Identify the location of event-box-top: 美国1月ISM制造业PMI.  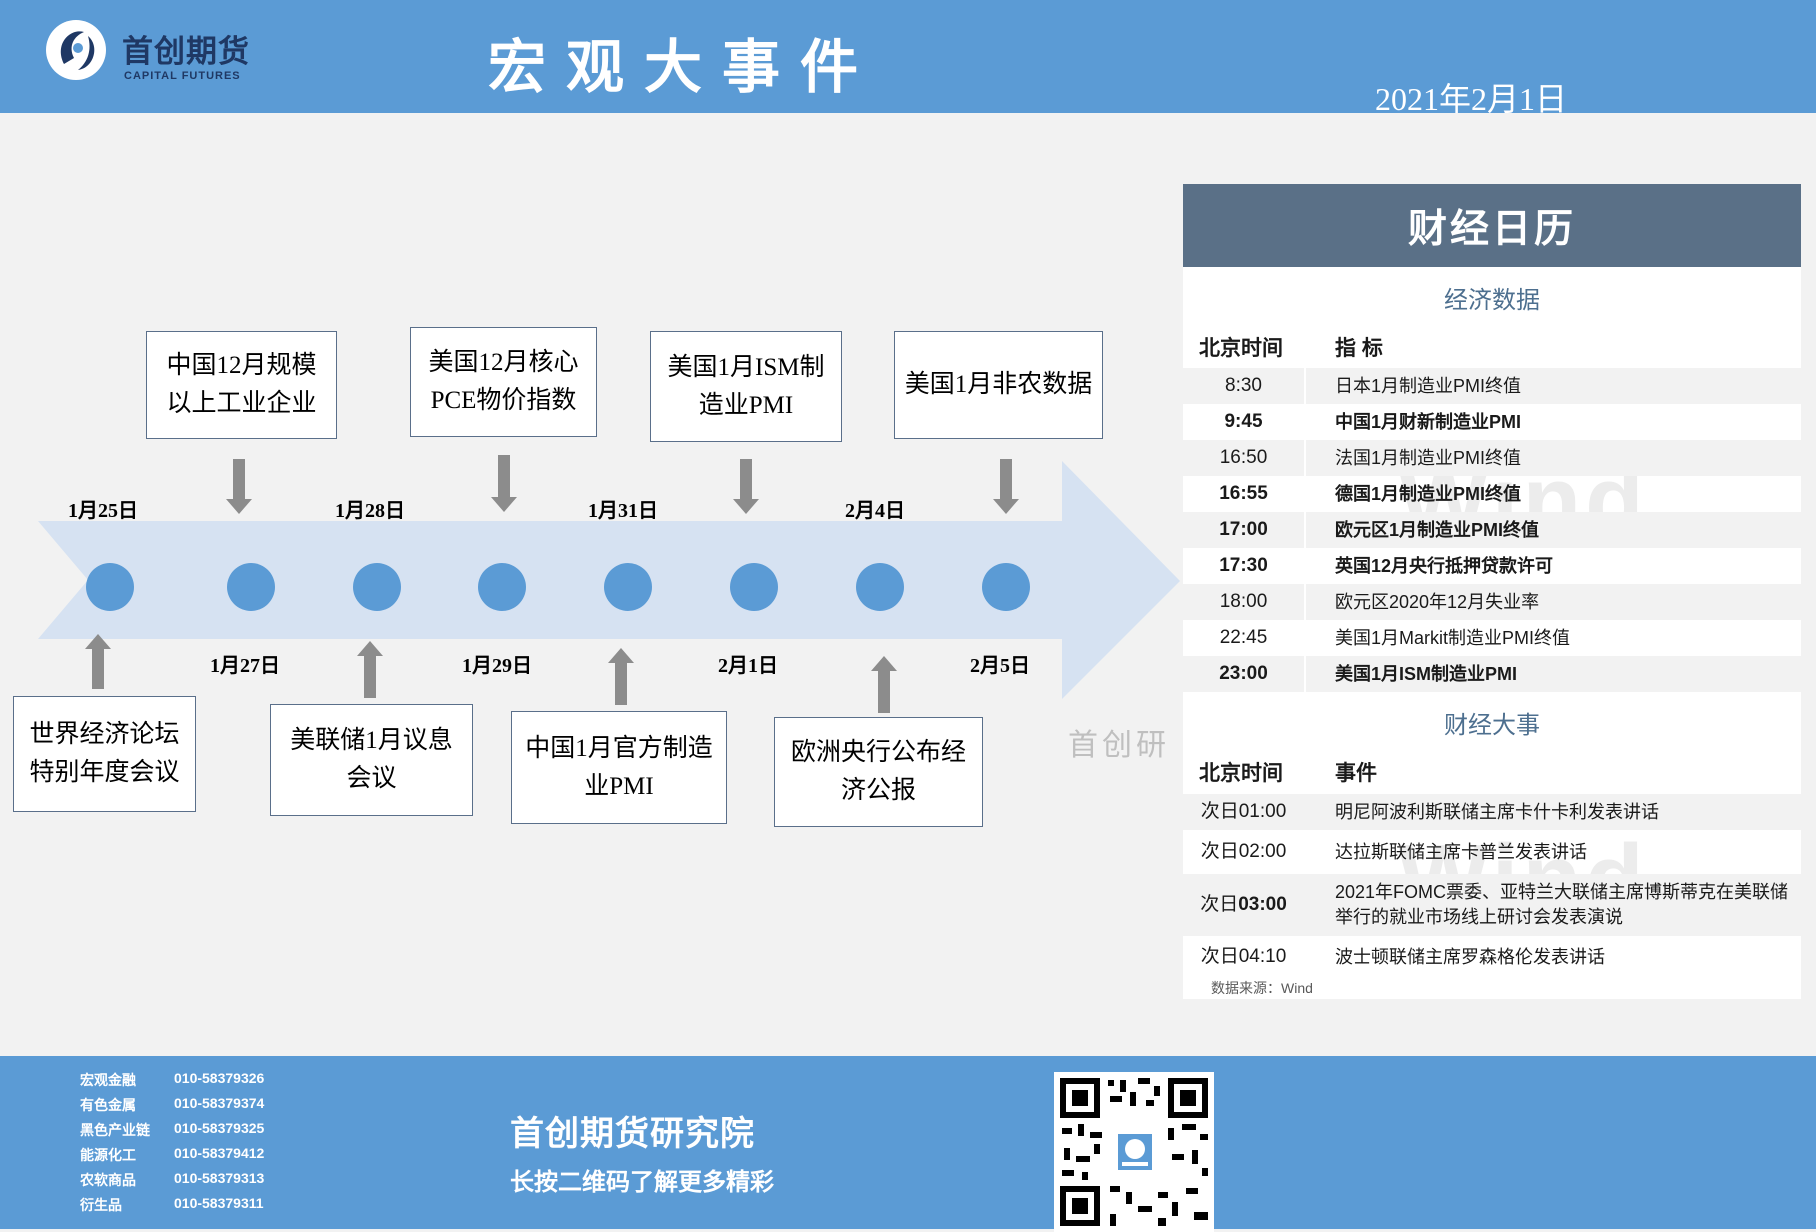
(746, 386).